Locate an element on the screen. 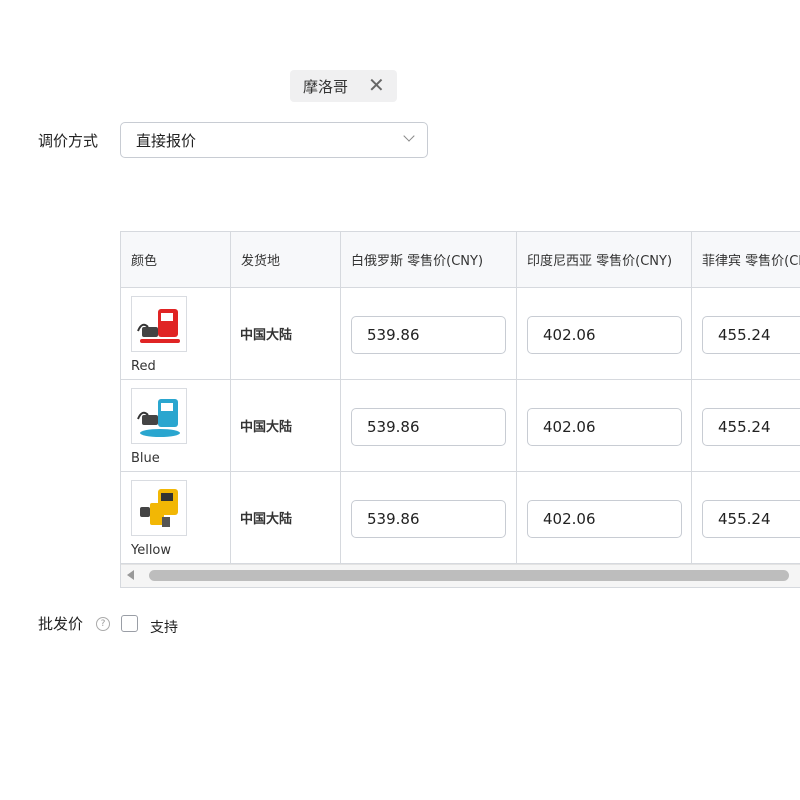 The width and height of the screenshot is (800, 800). country-tag-label: 摩洛哥 is located at coordinates (326, 86).